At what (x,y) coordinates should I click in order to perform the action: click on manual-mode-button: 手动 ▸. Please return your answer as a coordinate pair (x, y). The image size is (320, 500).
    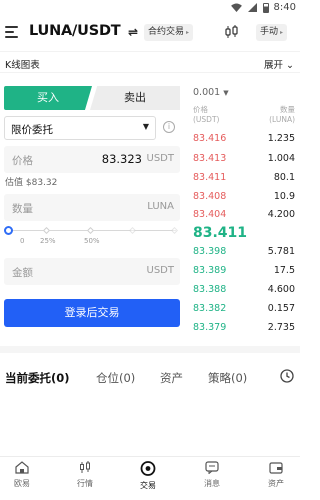
    Looking at the image, I should click on (272, 32).